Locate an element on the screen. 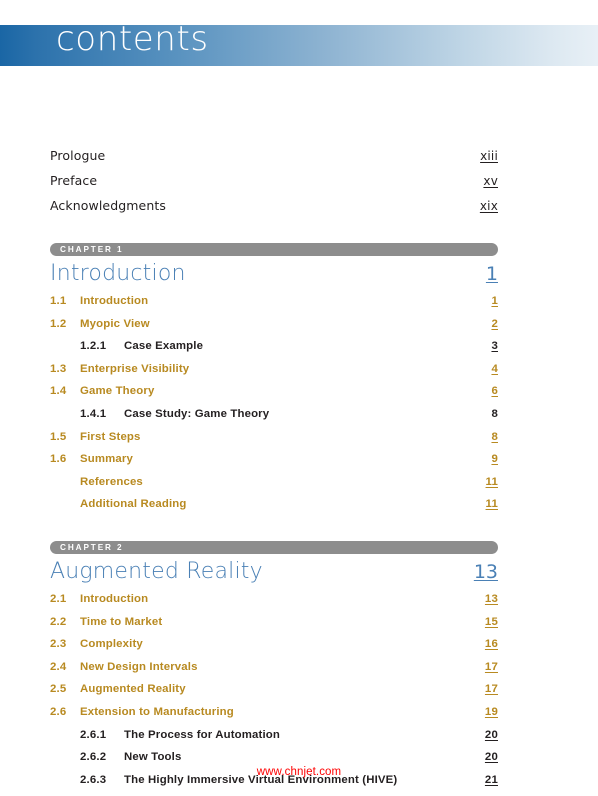 The height and width of the screenshot is (796, 598). front-matter-row: Acknowledgments xix is located at coordinates (274, 210).